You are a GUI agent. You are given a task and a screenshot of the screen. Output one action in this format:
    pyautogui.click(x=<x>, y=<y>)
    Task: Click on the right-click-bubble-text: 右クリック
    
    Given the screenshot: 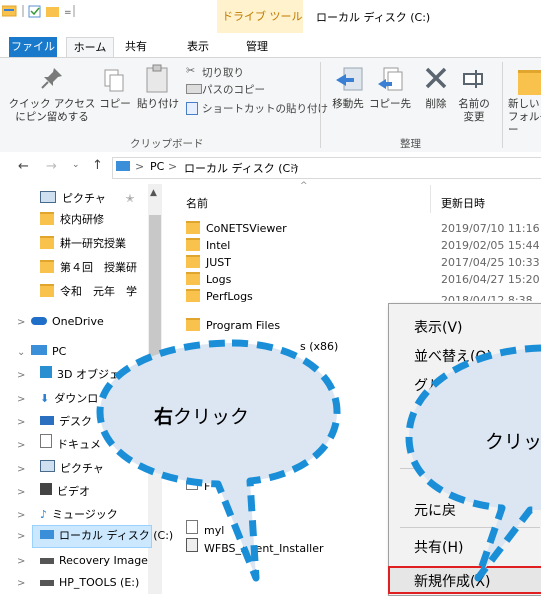 What is the action you would take?
    pyautogui.click(x=202, y=417)
    